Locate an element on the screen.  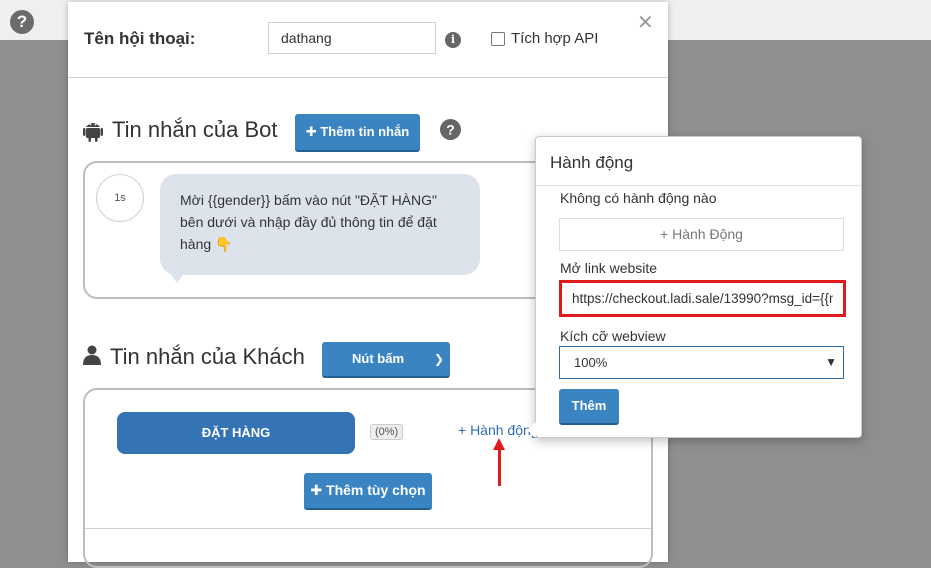
user-icon is located at coordinates (92, 355).